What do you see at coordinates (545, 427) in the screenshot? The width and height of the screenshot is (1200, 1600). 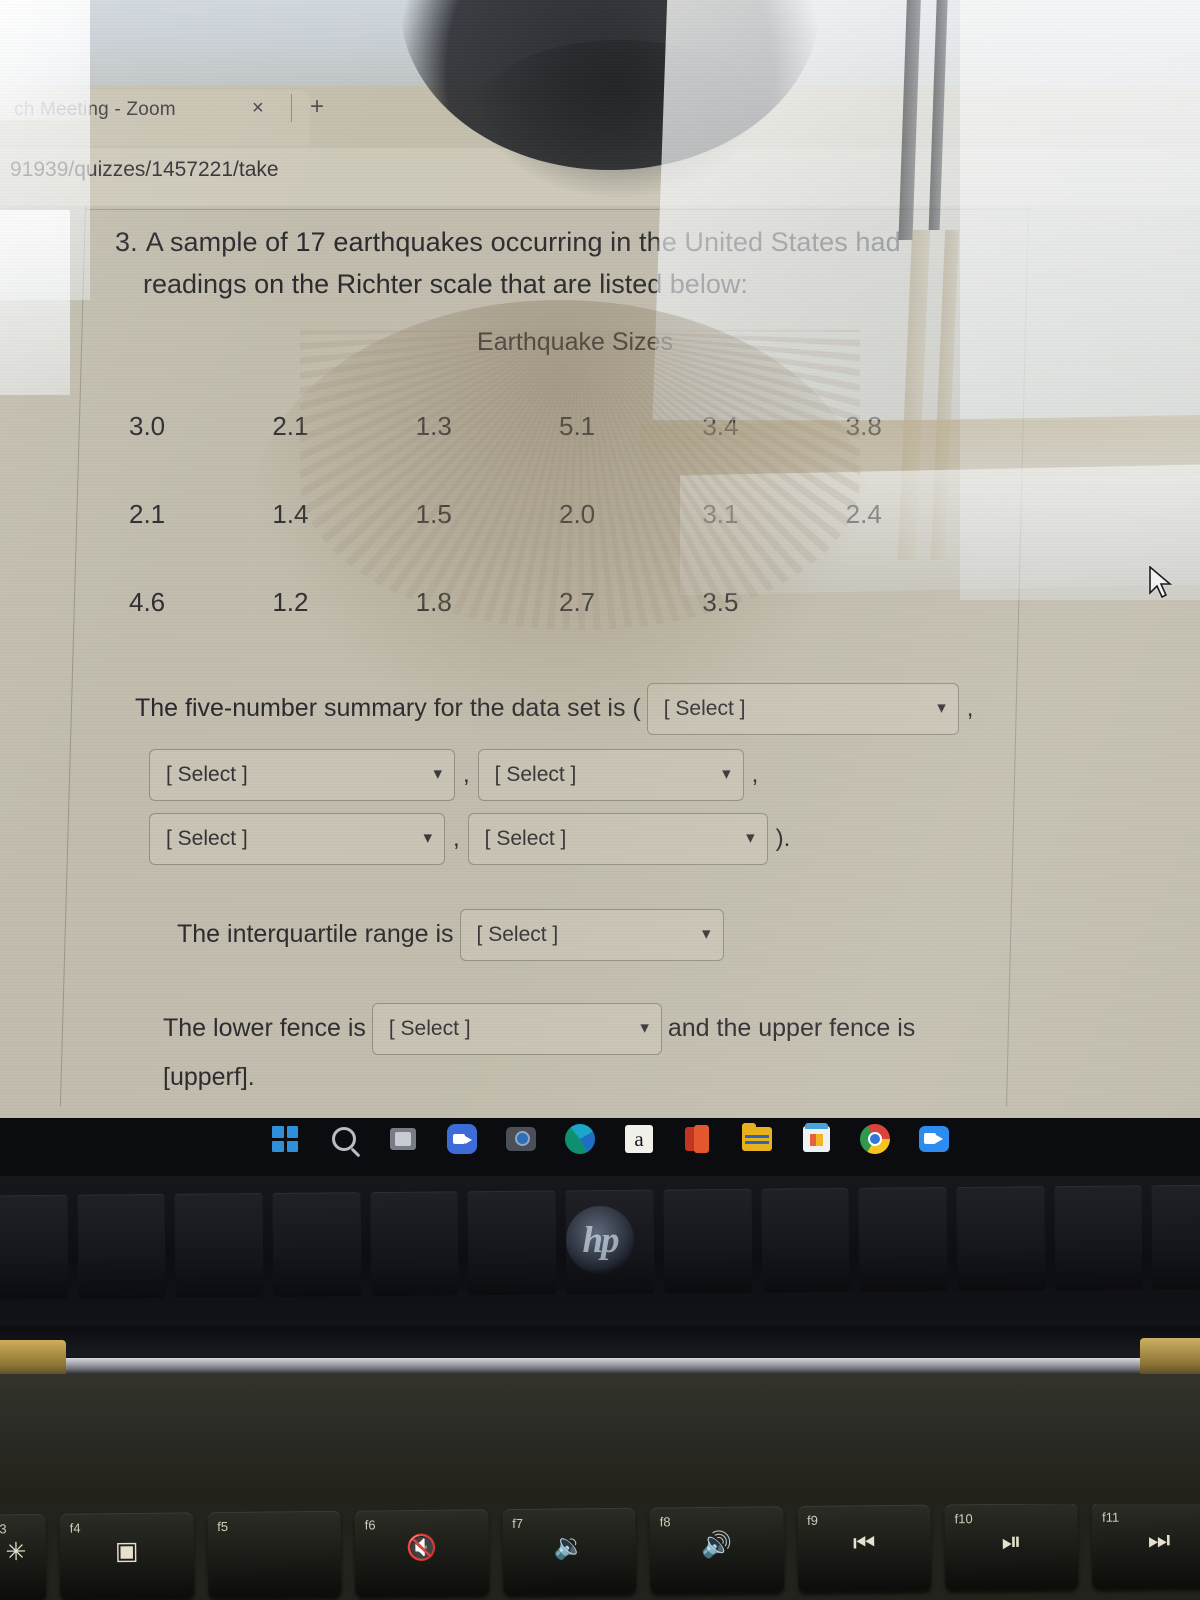 I see `table-row: 3.0 2.1 1.3 5.1 3.4 3.8` at bounding box center [545, 427].